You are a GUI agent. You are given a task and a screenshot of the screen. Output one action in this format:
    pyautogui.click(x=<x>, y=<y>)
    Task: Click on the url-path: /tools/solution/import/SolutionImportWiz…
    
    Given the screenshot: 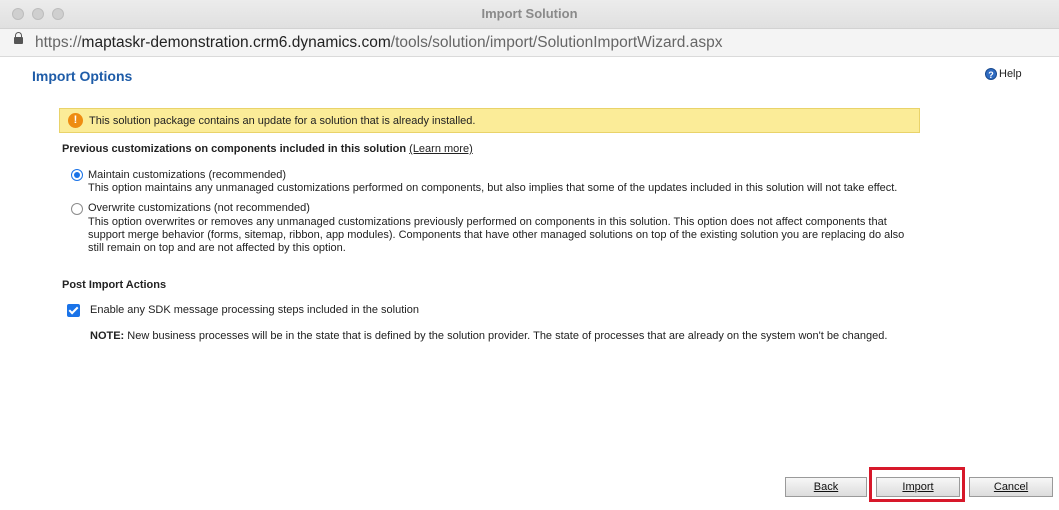 What is the action you would take?
    pyautogui.click(x=556, y=42)
    